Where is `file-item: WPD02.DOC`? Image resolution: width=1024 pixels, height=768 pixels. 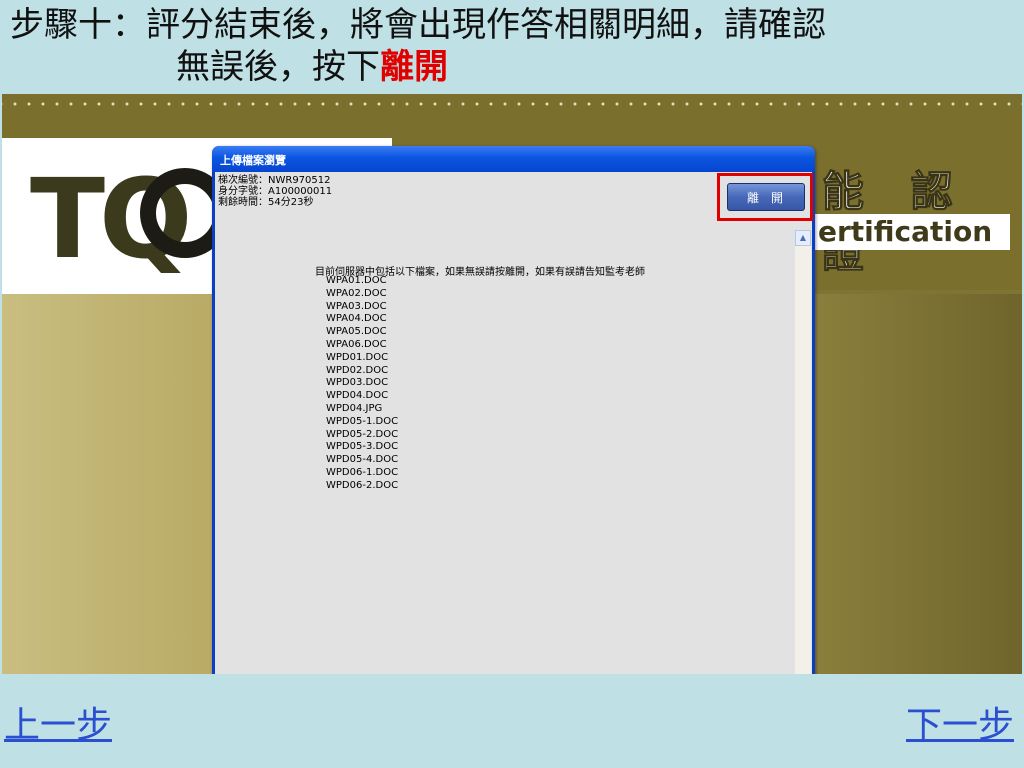 file-item: WPD02.DOC is located at coordinates (357, 370).